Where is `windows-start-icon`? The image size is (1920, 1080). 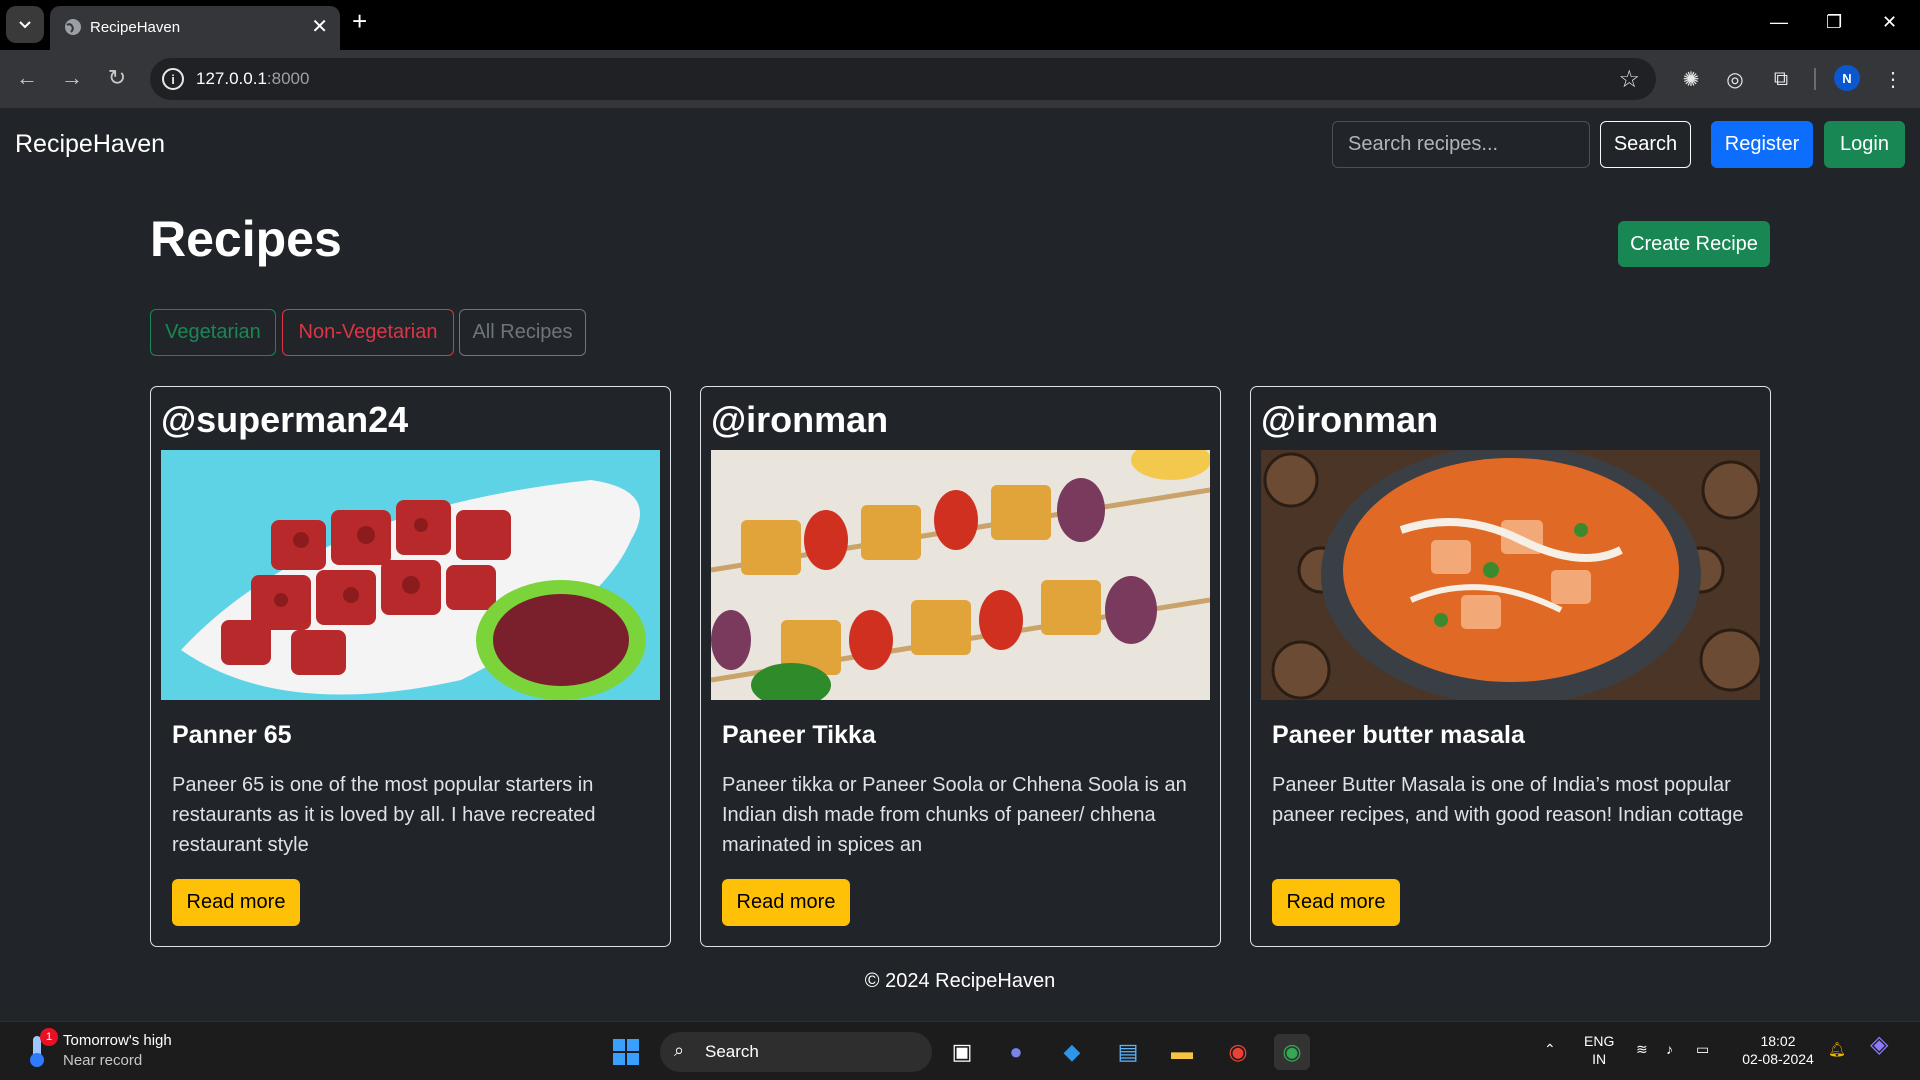
windows-start-icon is located at coordinates (626, 1052).